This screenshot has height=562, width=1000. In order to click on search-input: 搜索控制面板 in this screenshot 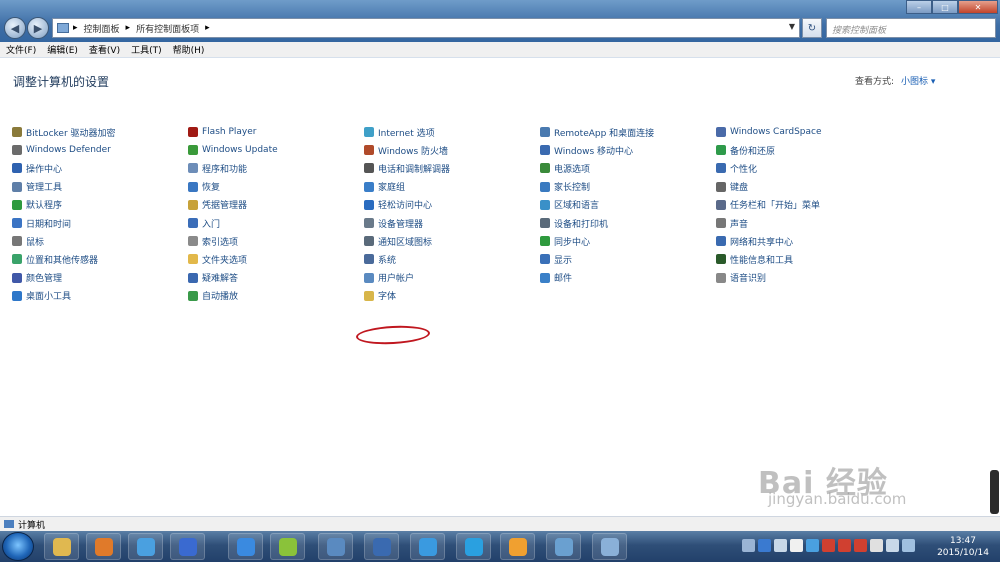, I will do `click(911, 28)`.